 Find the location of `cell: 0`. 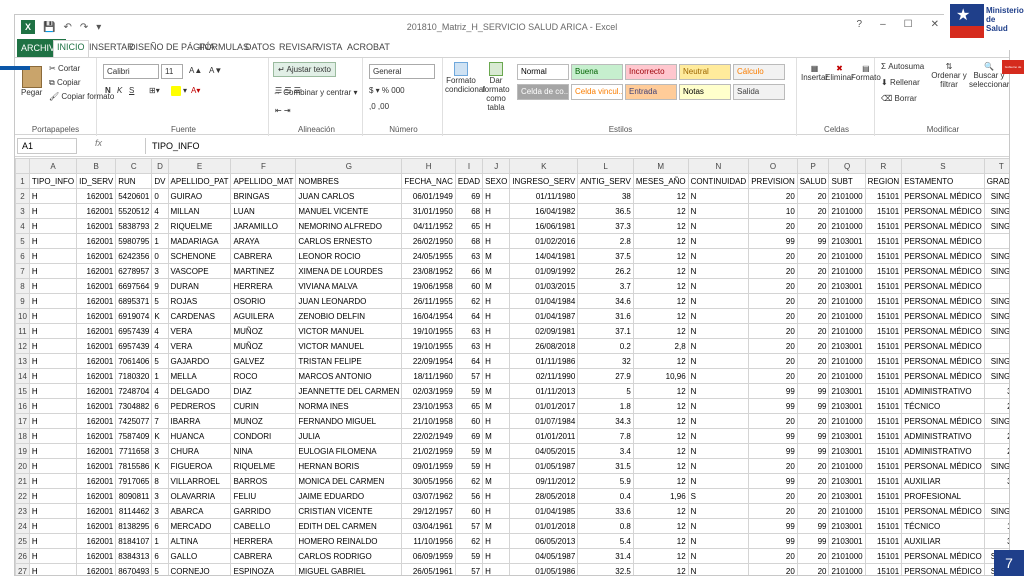

cell: 0 is located at coordinates (996, 346).